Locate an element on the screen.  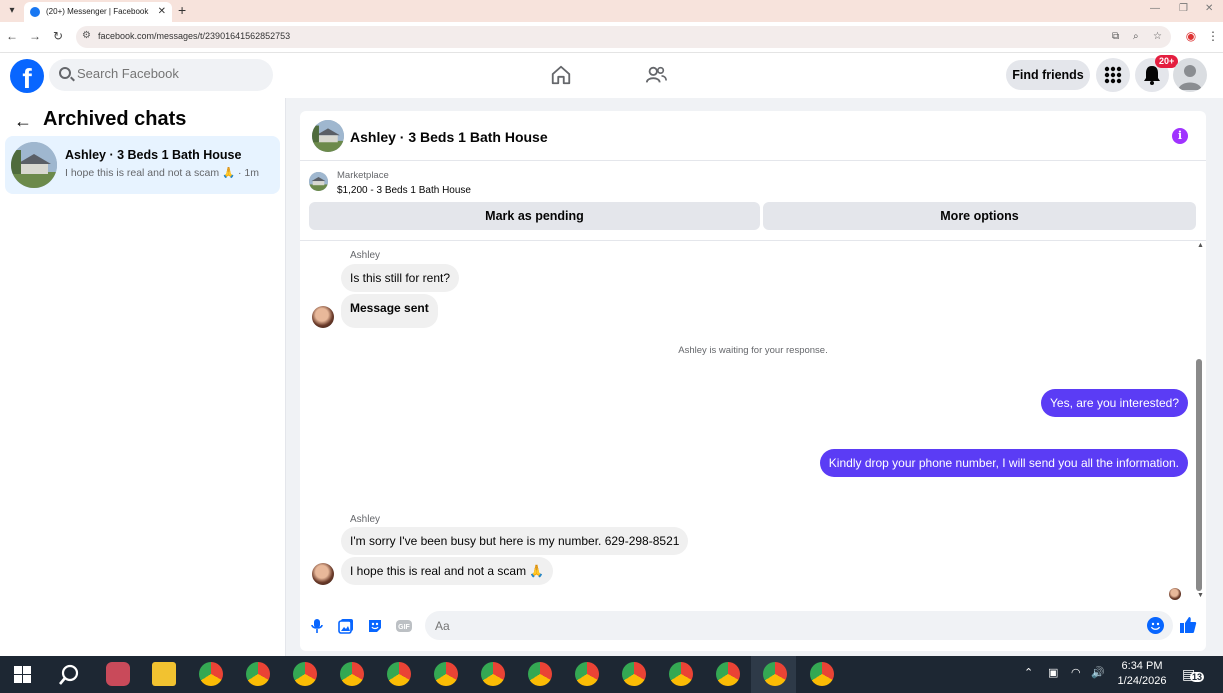
photo-icon is located at coordinates (346, 626).